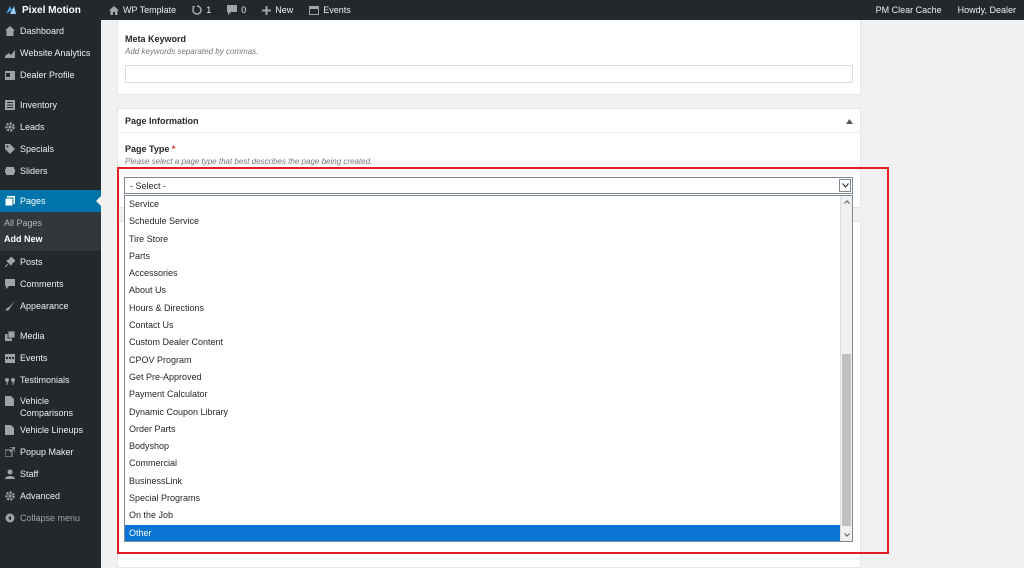  Describe the element at coordinates (483, 256) in the screenshot. I see `dropdown-option: Parts` at that location.